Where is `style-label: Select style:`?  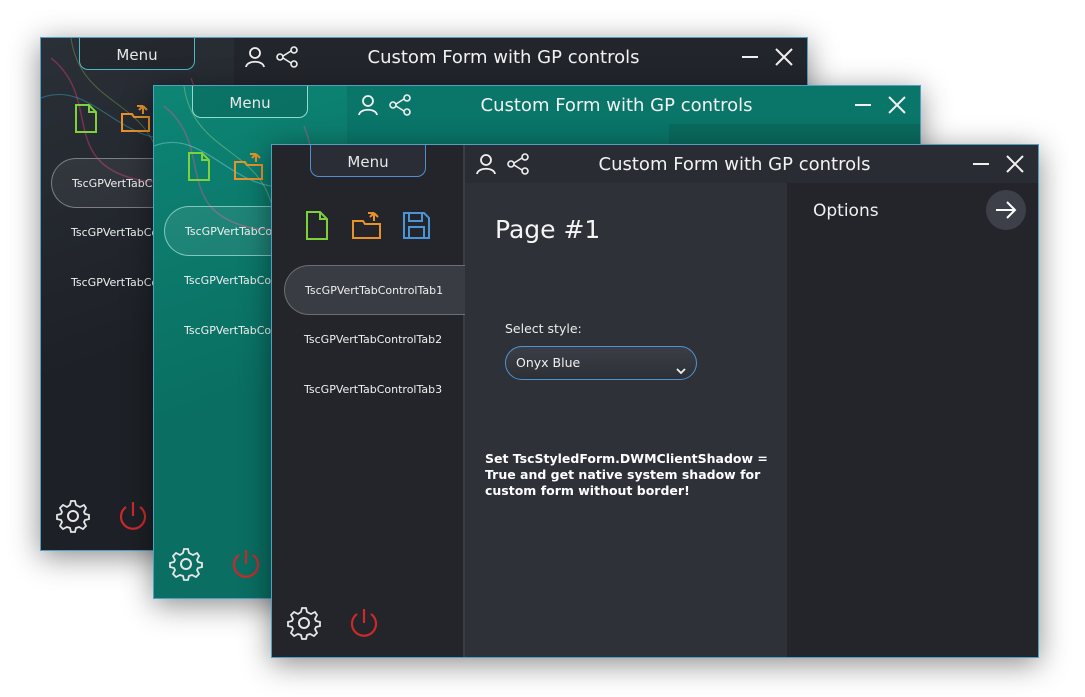 style-label: Select style: is located at coordinates (543, 328).